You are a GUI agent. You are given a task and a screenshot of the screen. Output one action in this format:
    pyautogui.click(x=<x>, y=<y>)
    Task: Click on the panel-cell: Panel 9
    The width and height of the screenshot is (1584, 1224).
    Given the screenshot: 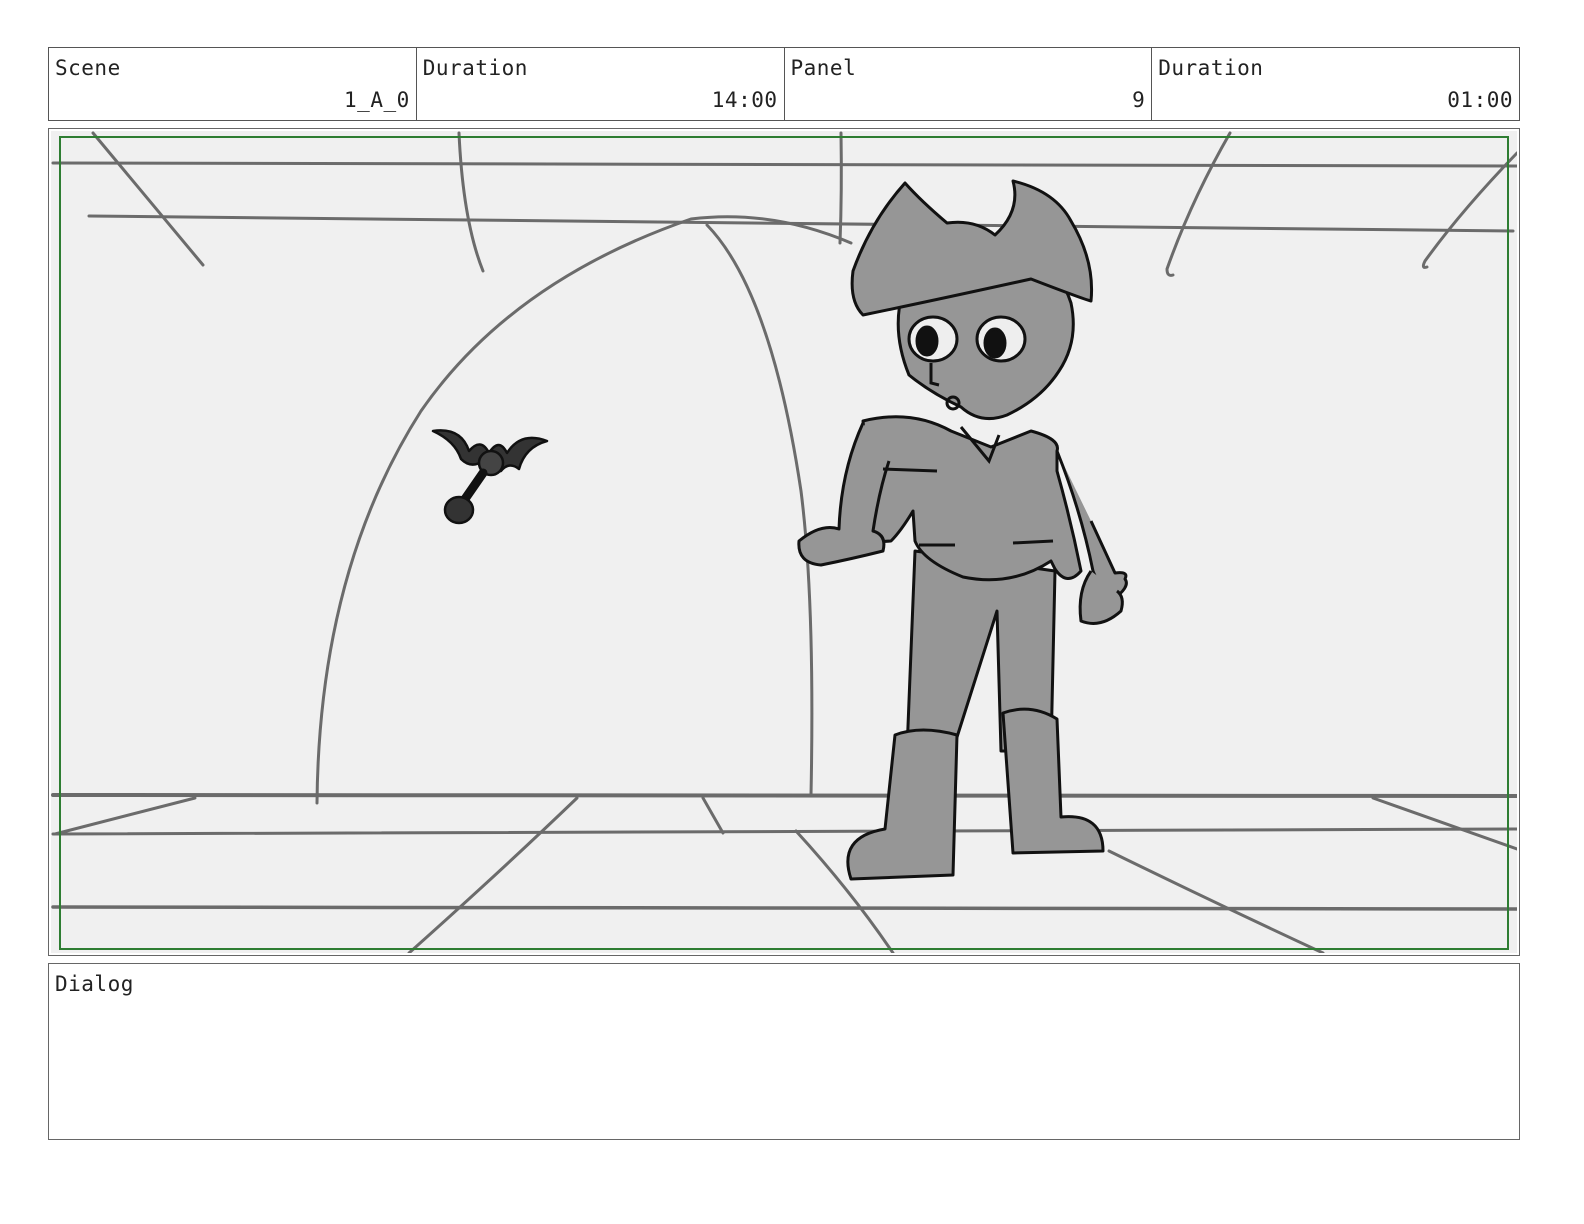 What is the action you would take?
    pyautogui.click(x=969, y=84)
    